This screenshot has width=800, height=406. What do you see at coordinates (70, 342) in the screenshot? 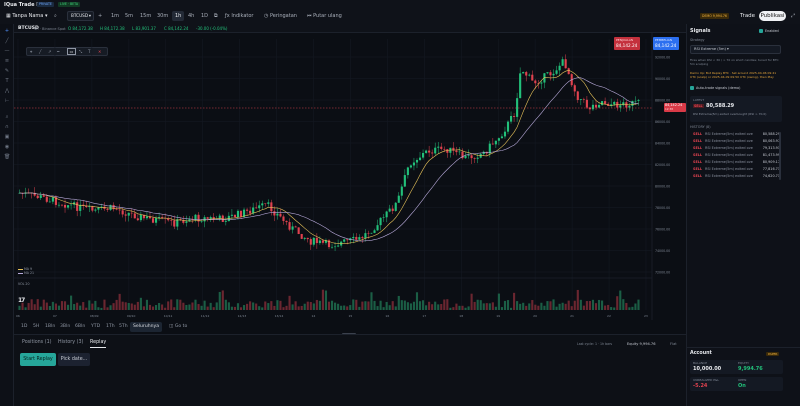
I see `tab-history: History (3)` at bounding box center [70, 342].